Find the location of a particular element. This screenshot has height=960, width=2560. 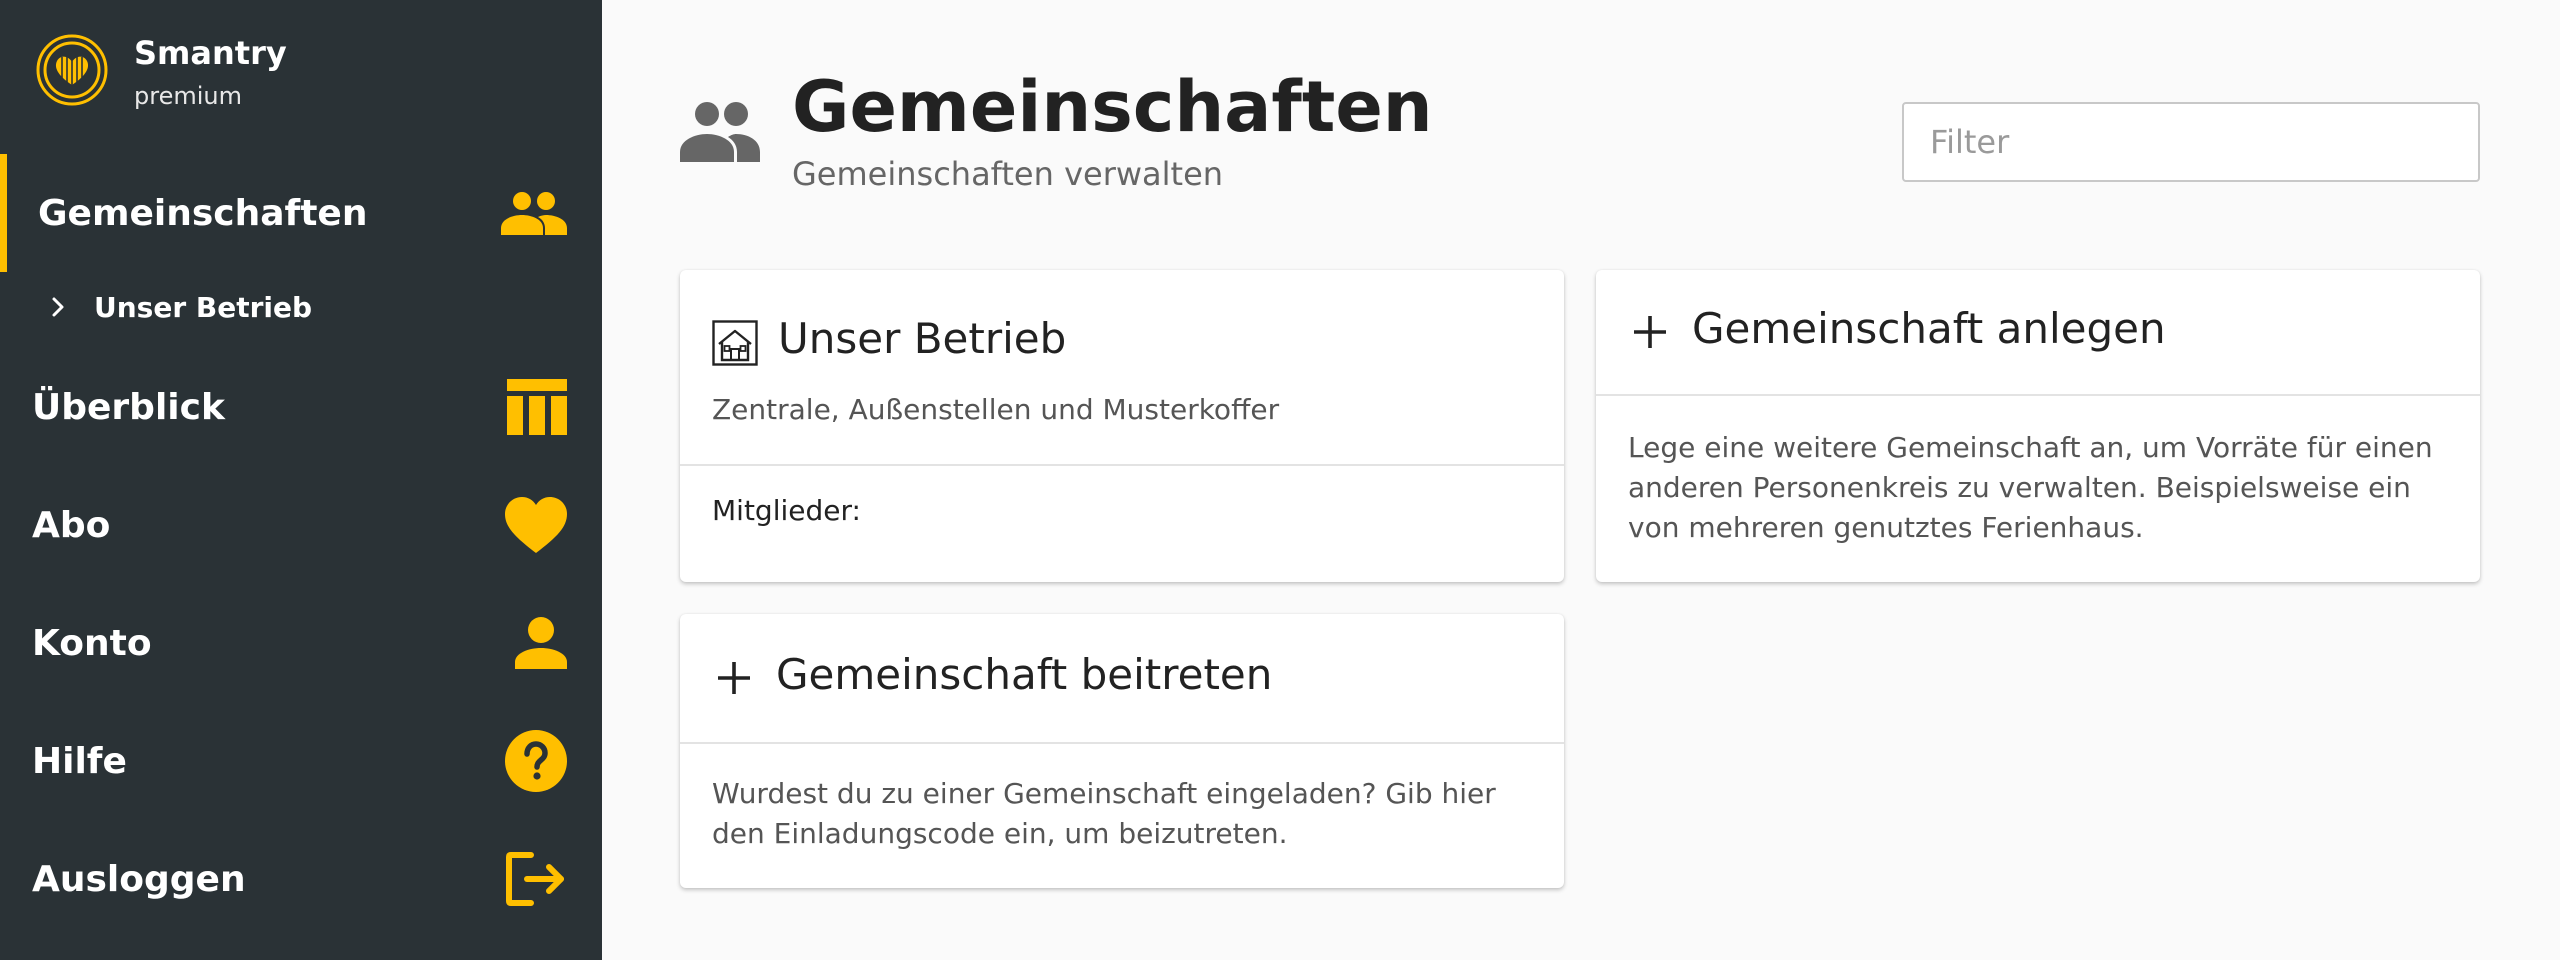

sidebar-item-label: Abo is located at coordinates (71, 525).